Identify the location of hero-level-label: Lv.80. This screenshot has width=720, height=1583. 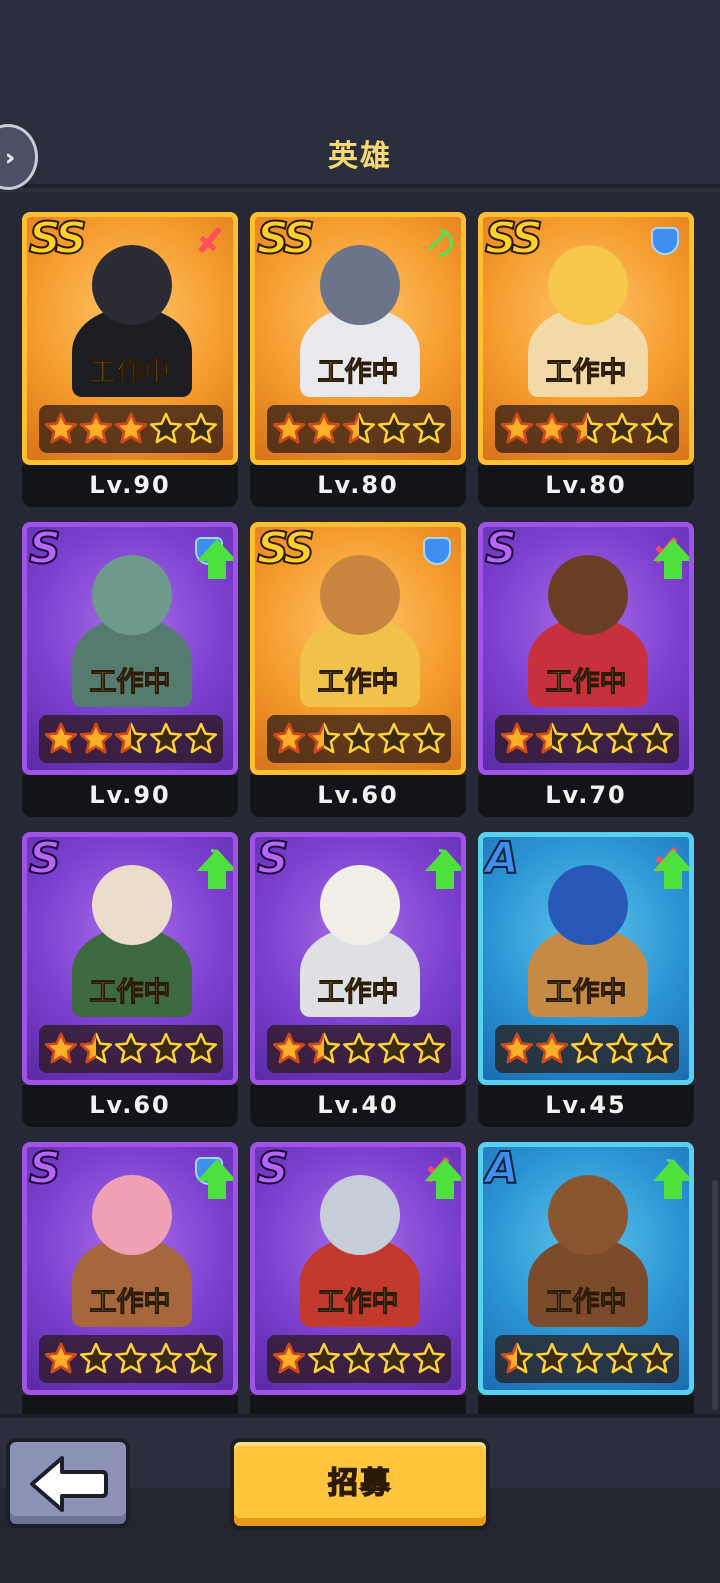
(358, 486).